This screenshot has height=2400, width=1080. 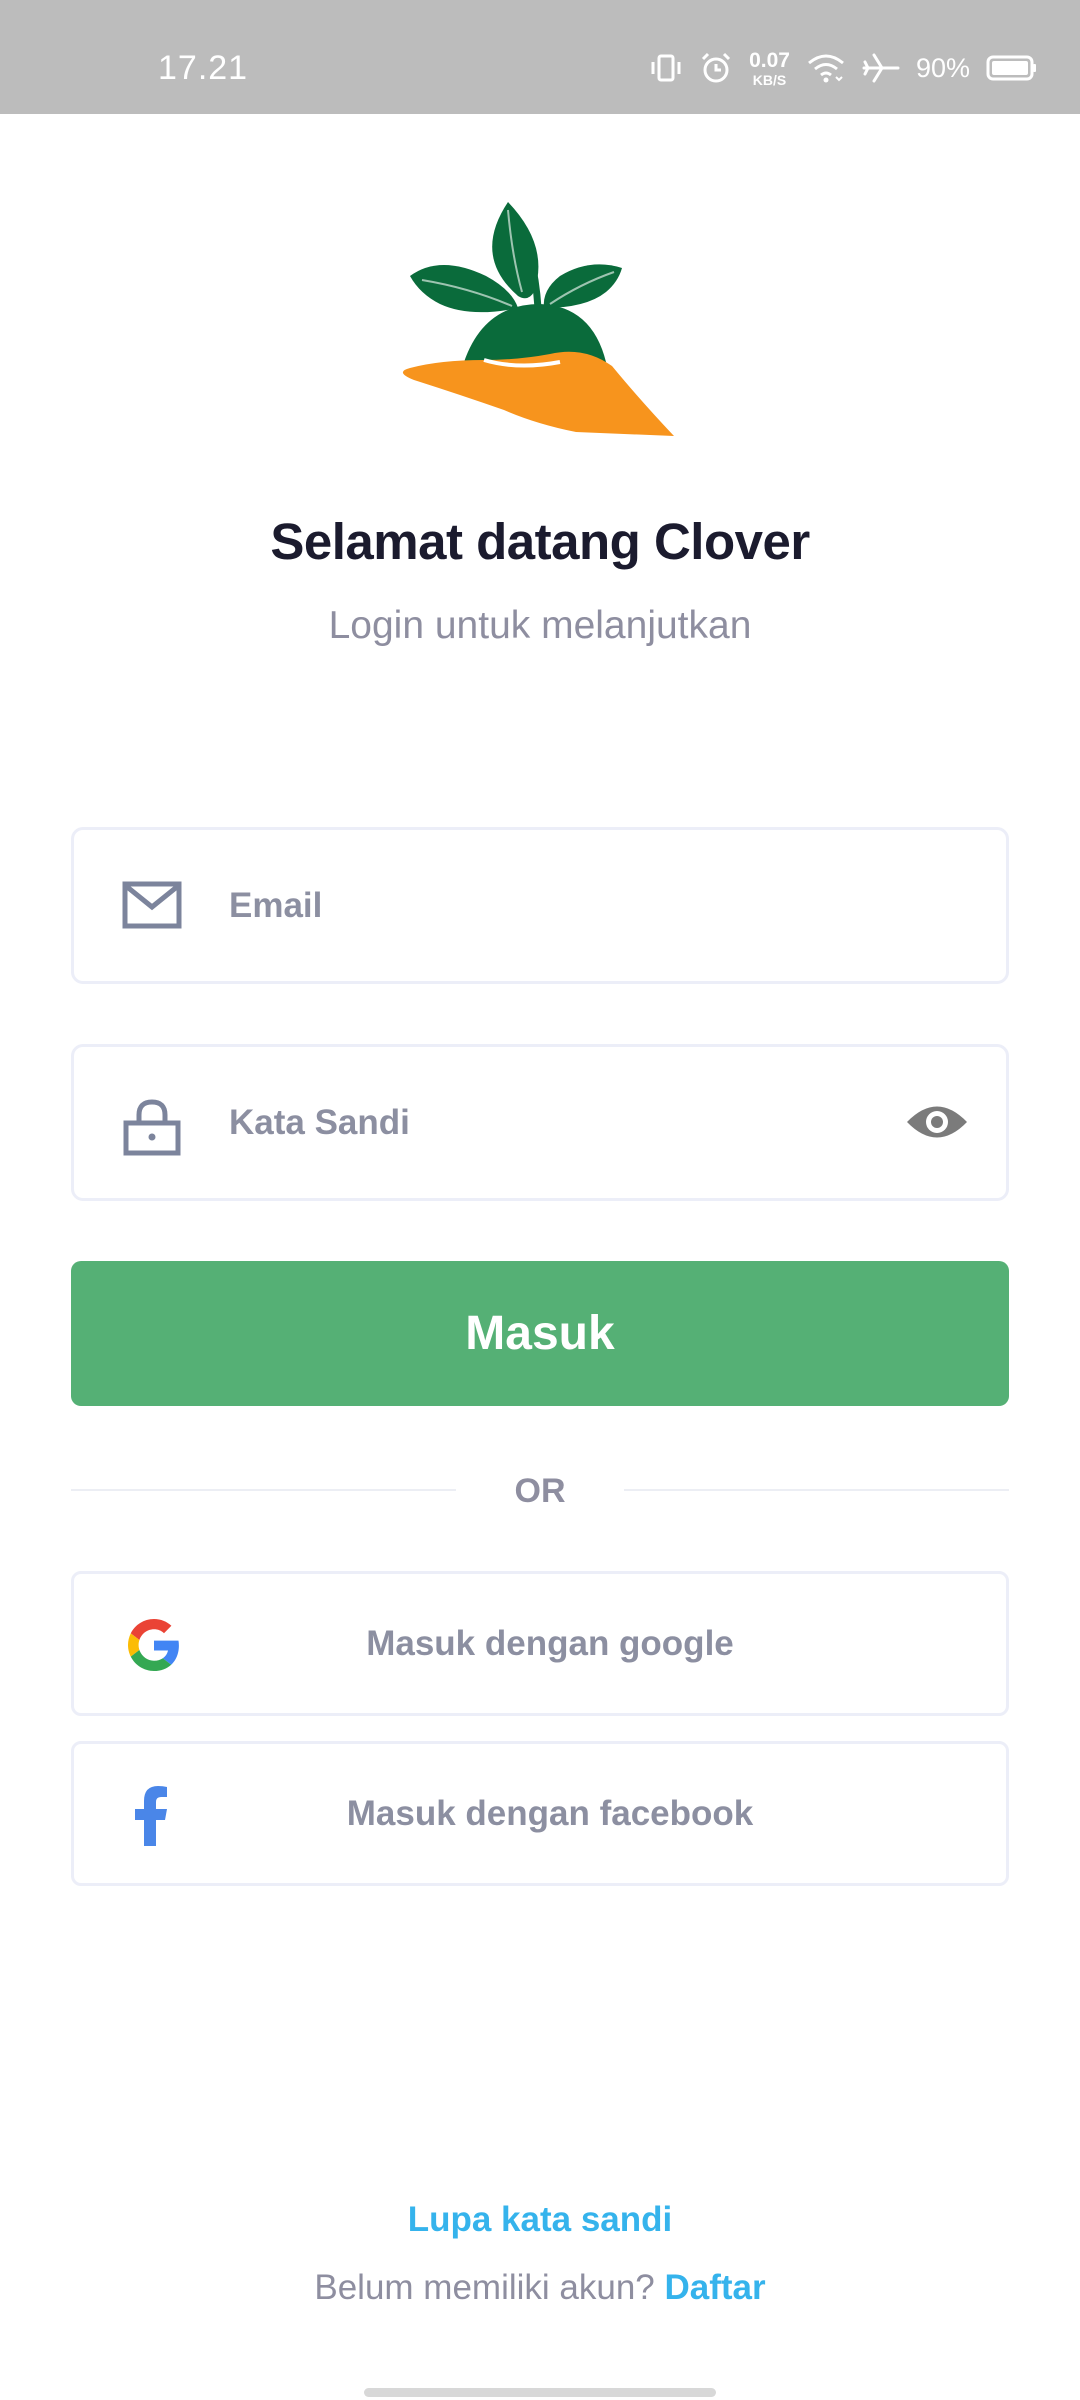 What do you see at coordinates (540, 541) in the screenshot?
I see `welcome-title: Selamat datang Clover` at bounding box center [540, 541].